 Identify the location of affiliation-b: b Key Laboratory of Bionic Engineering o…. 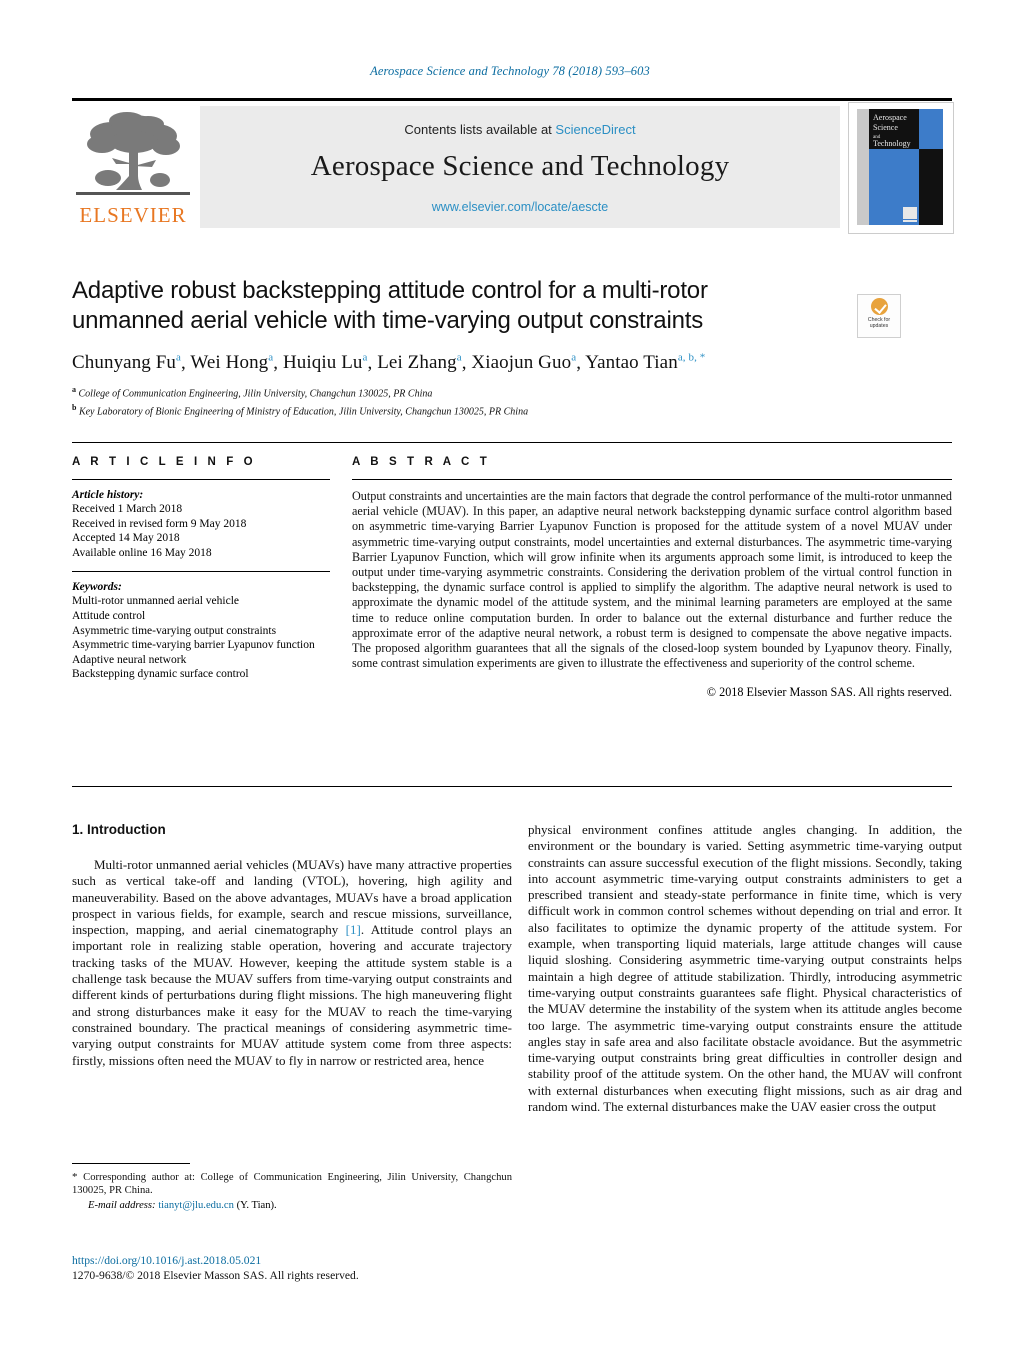
(467, 410).